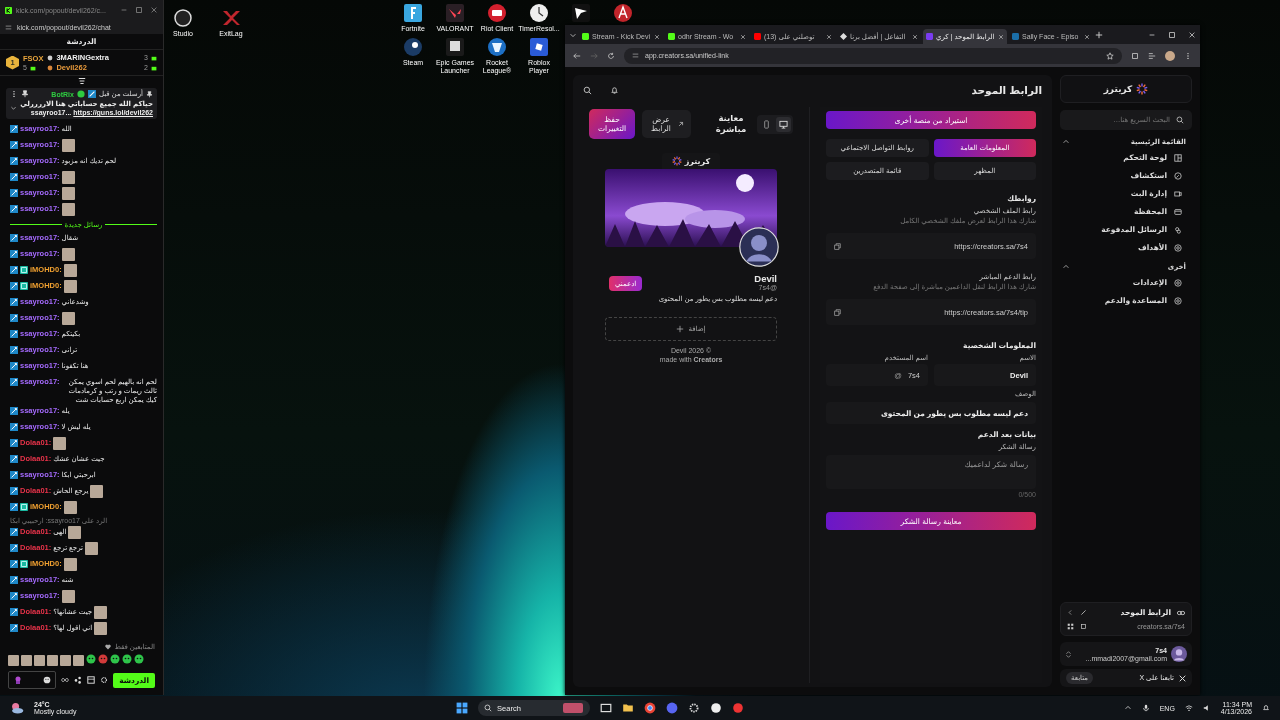 The image size is (1280, 720). Describe the element at coordinates (8, 27) in the screenshot. I see `site-info-icon` at that location.